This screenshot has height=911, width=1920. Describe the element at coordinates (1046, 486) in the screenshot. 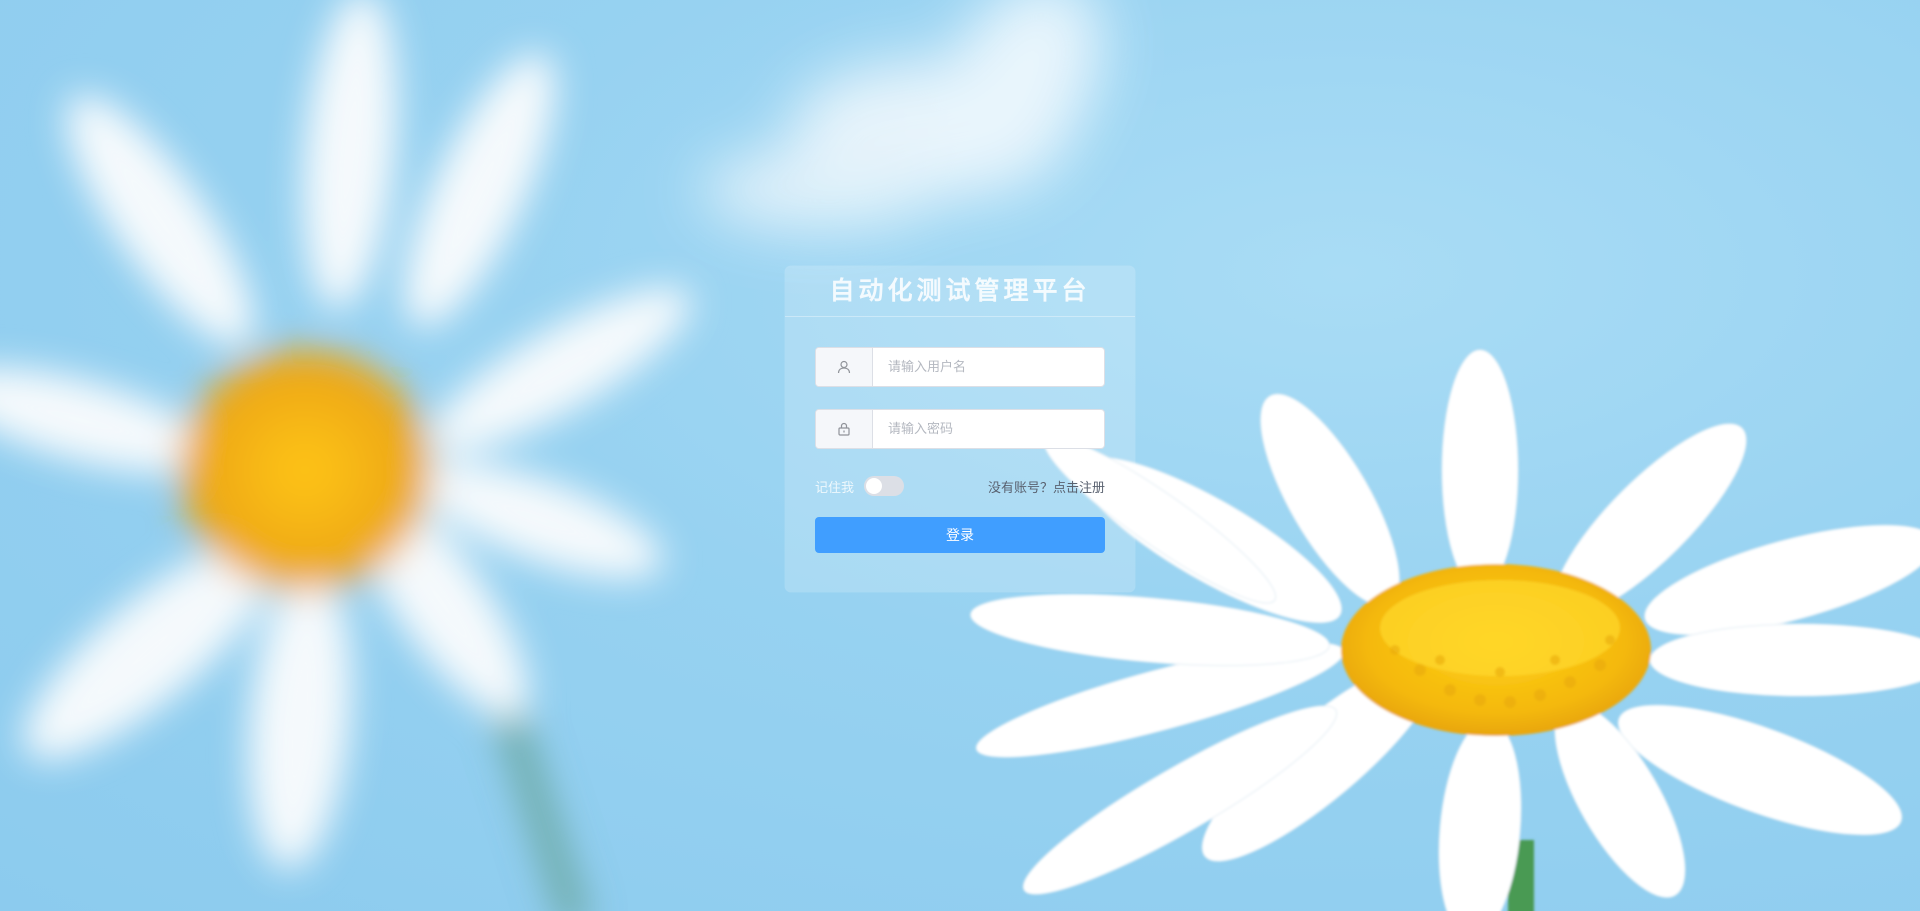

I see `register-link: 没有账号？点击注册` at that location.